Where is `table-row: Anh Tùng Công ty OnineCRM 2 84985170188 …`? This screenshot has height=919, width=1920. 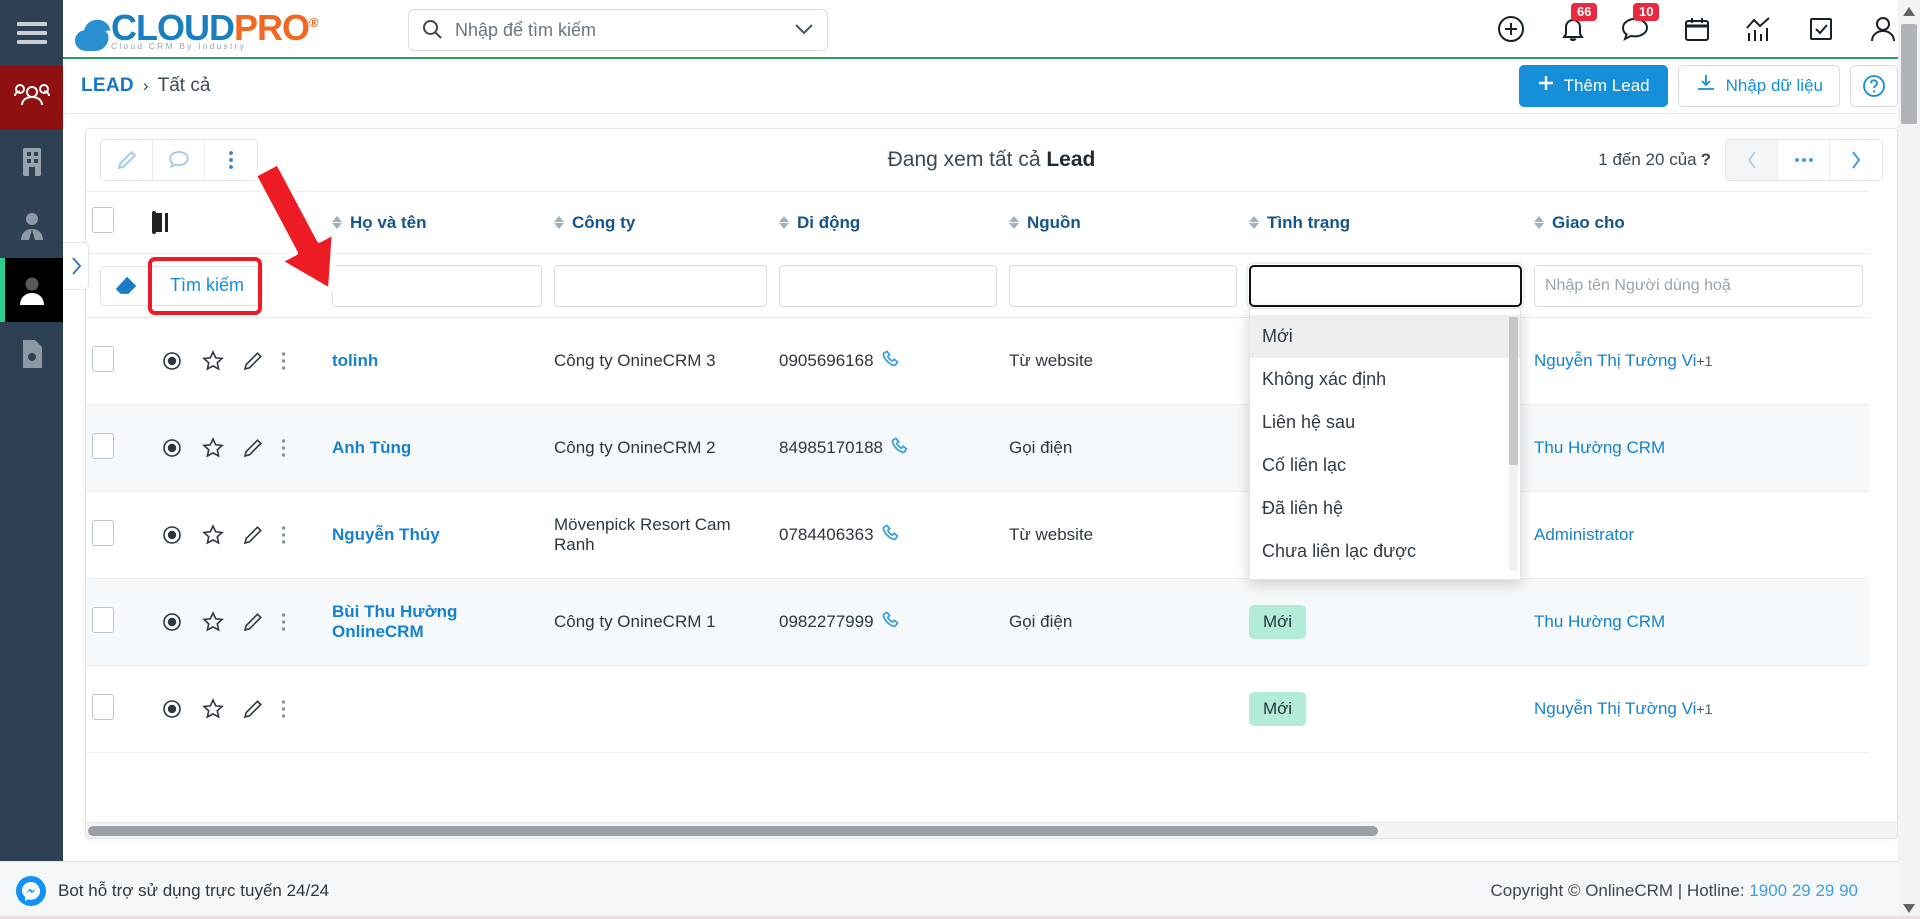
table-row: Anh Tùng Công ty OnineCRM 2 84985170188 … is located at coordinates (977, 448).